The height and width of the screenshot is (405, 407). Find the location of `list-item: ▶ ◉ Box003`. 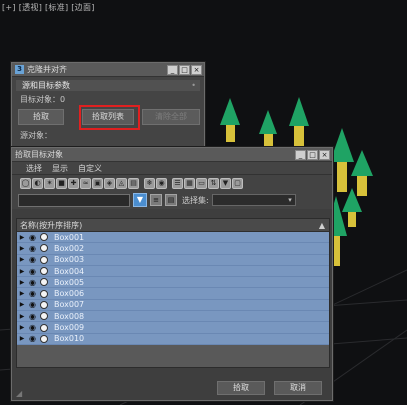

list-item: ▶ ◉ Box003 is located at coordinates (173, 260).